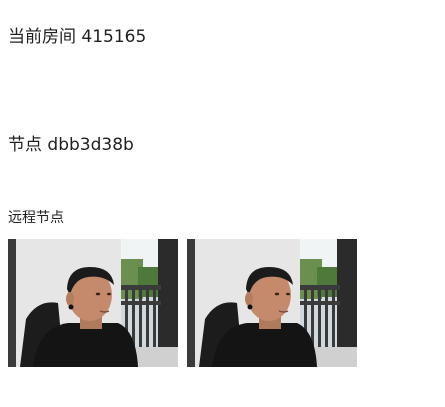 The width and height of the screenshot is (445, 407). Describe the element at coordinates (36, 218) in the screenshot. I see `remote-nodes-label: 远程节点` at that location.